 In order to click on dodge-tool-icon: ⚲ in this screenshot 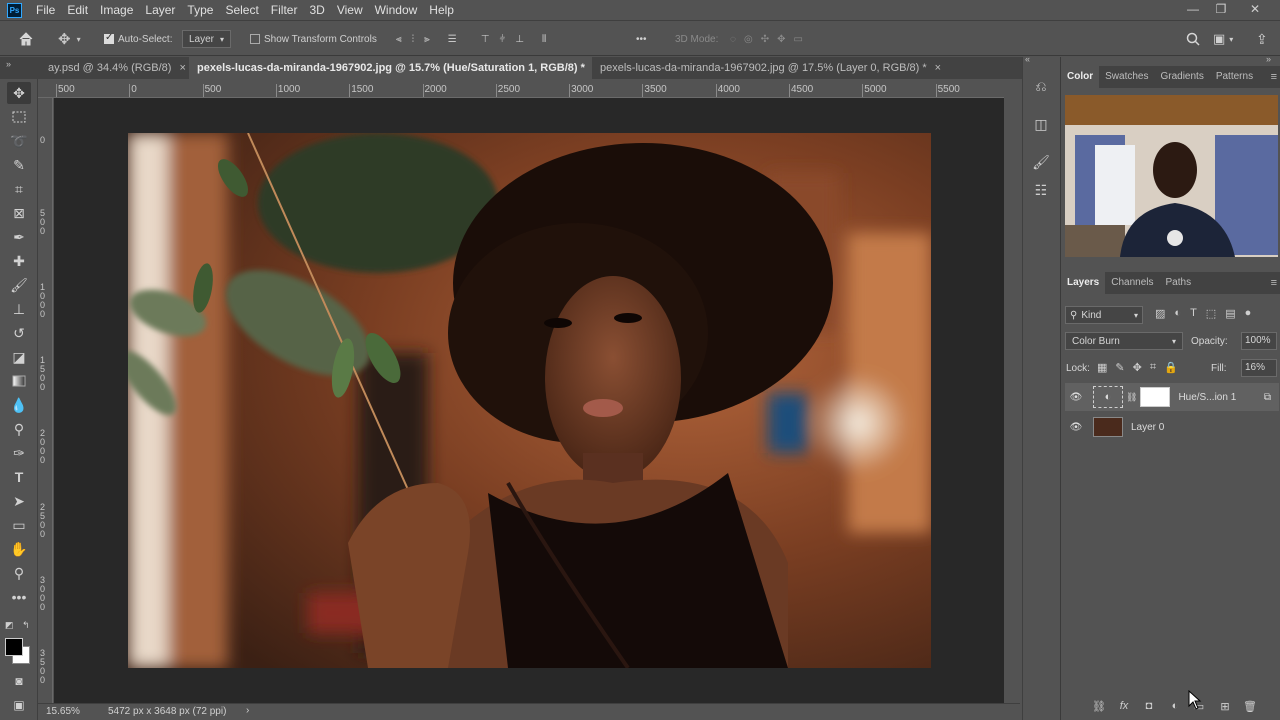, I will do `click(19, 429)`.